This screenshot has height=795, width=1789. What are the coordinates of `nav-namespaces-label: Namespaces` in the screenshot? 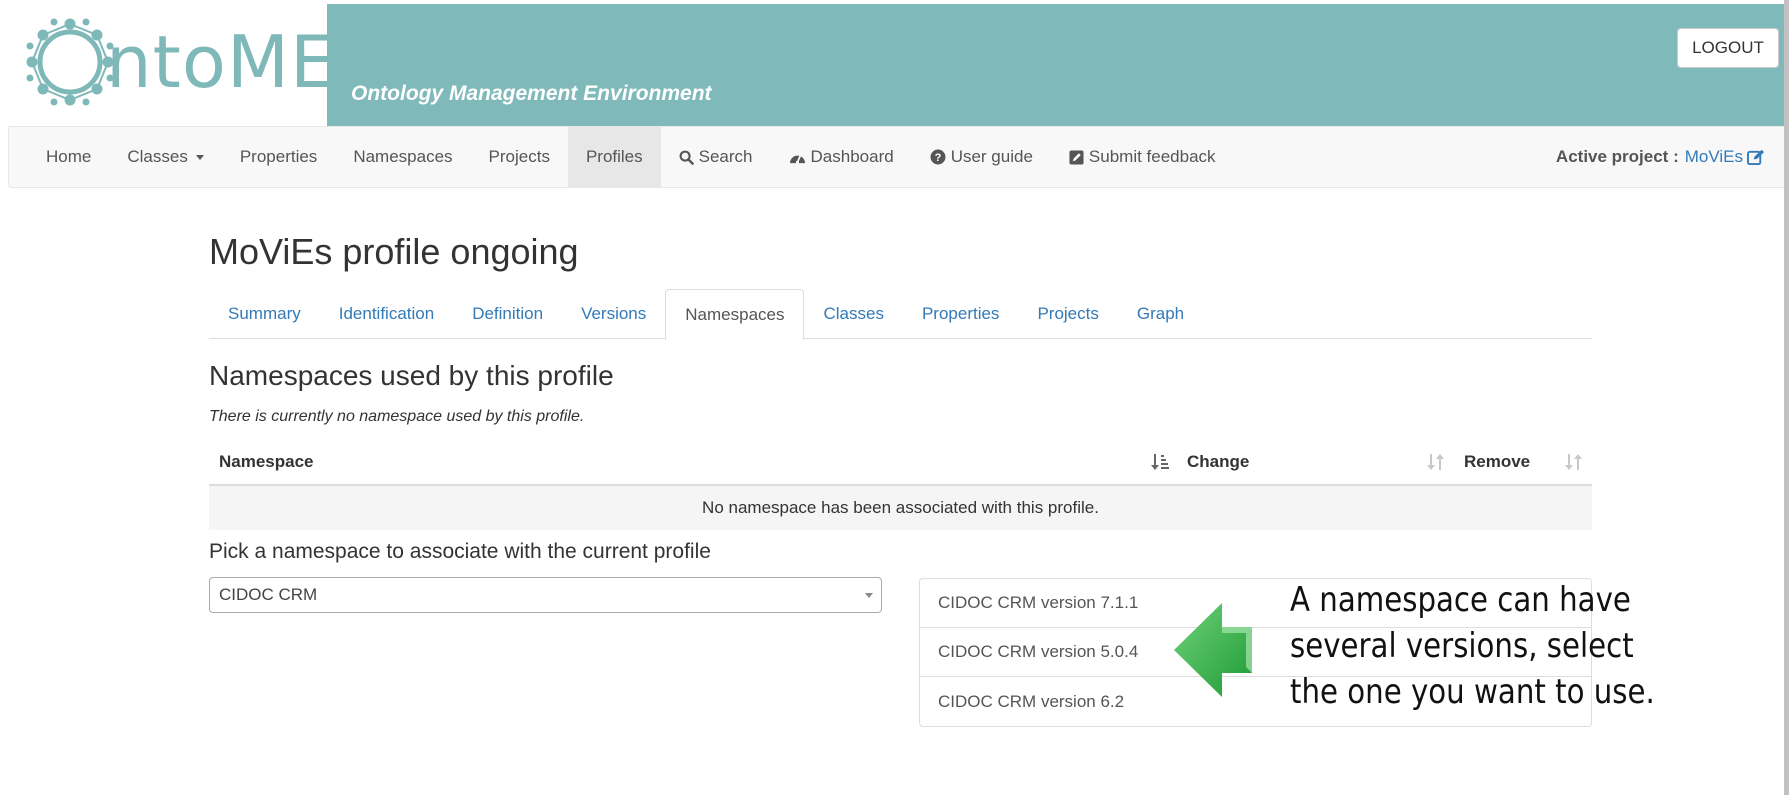 It's located at (403, 156).